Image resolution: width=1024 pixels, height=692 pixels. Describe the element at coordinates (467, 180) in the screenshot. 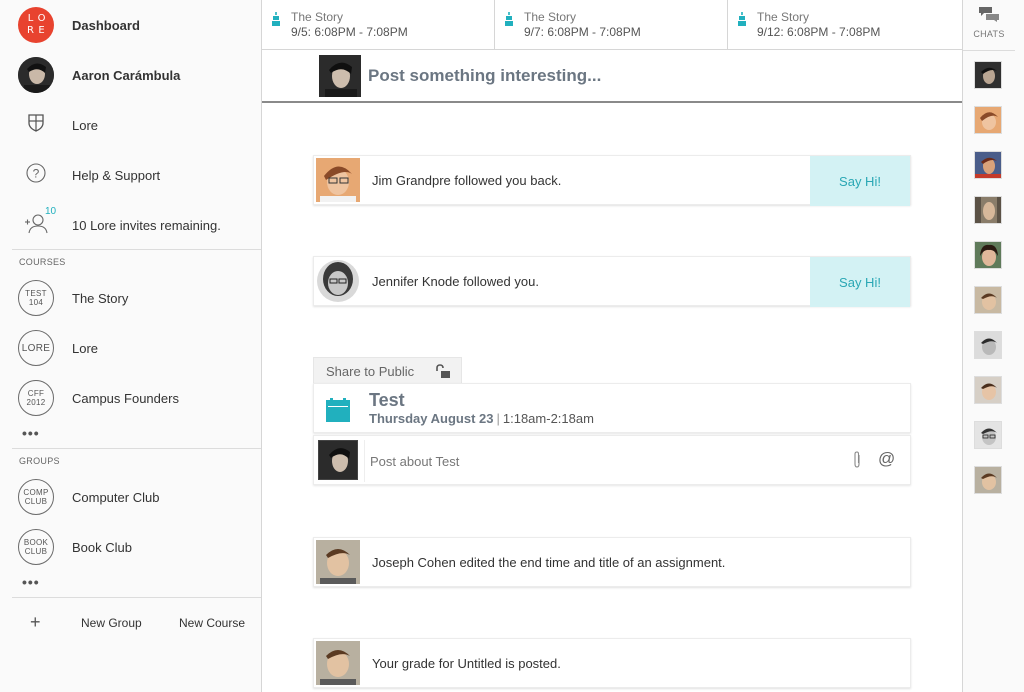

I see `notification-text: Jim Grandpre followed you back.` at that location.